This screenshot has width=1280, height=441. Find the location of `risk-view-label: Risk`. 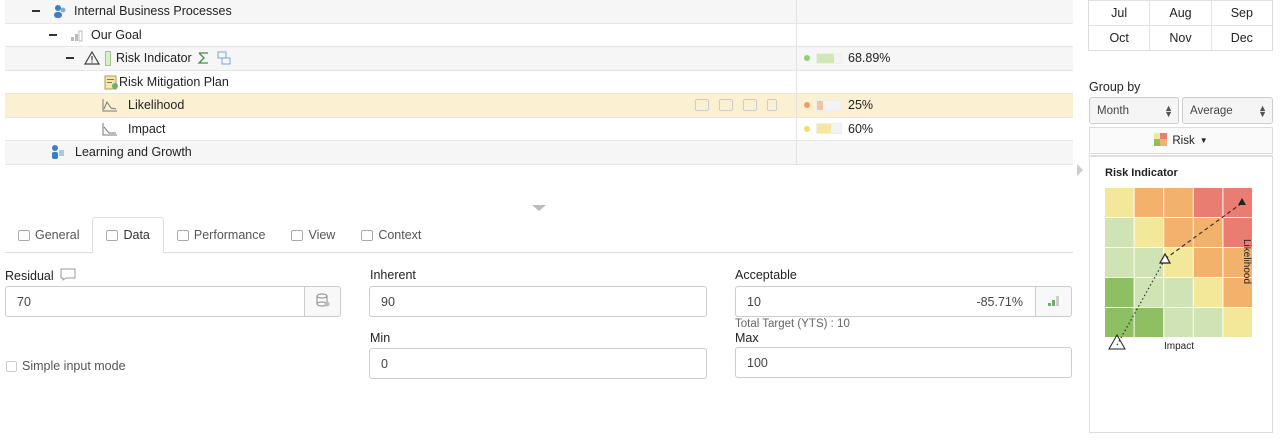

risk-view-label: Risk is located at coordinates (1183, 140).